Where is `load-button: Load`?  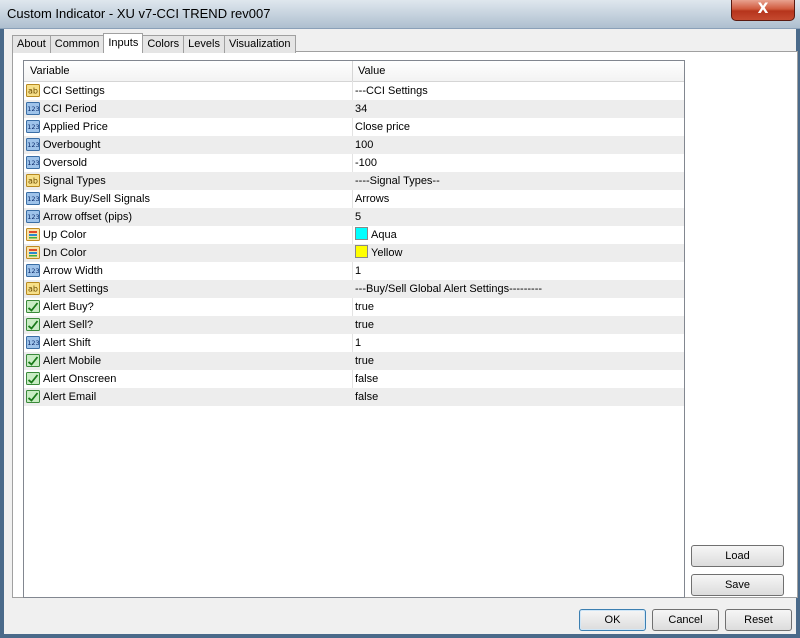
load-button: Load is located at coordinates (737, 556).